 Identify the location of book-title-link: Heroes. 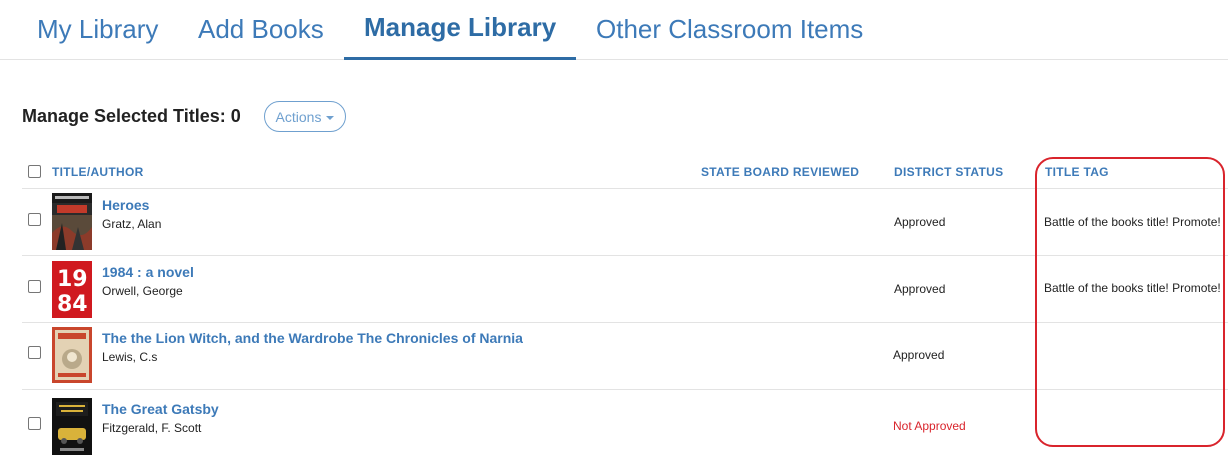
(125, 205).